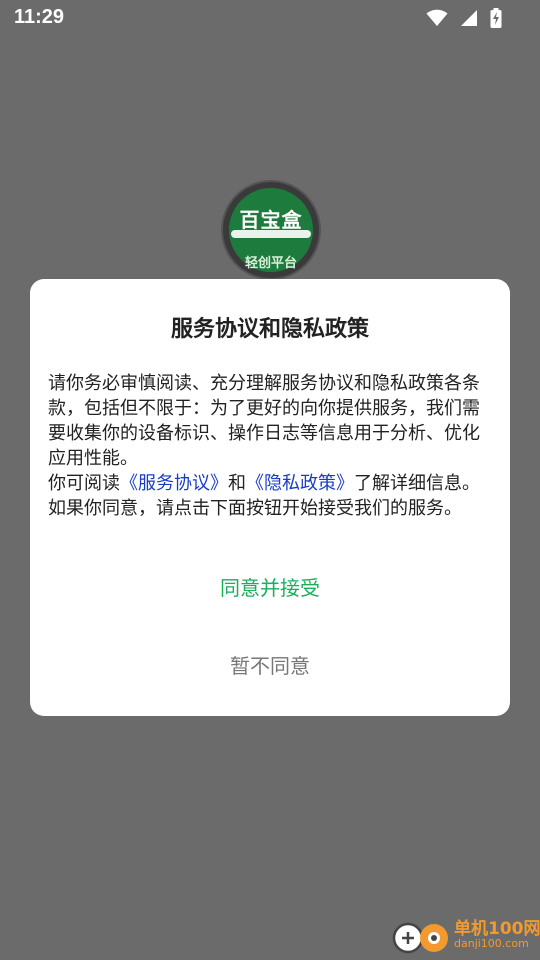 The height and width of the screenshot is (960, 540). I want to click on watermark-logo-icon, so click(422, 936).